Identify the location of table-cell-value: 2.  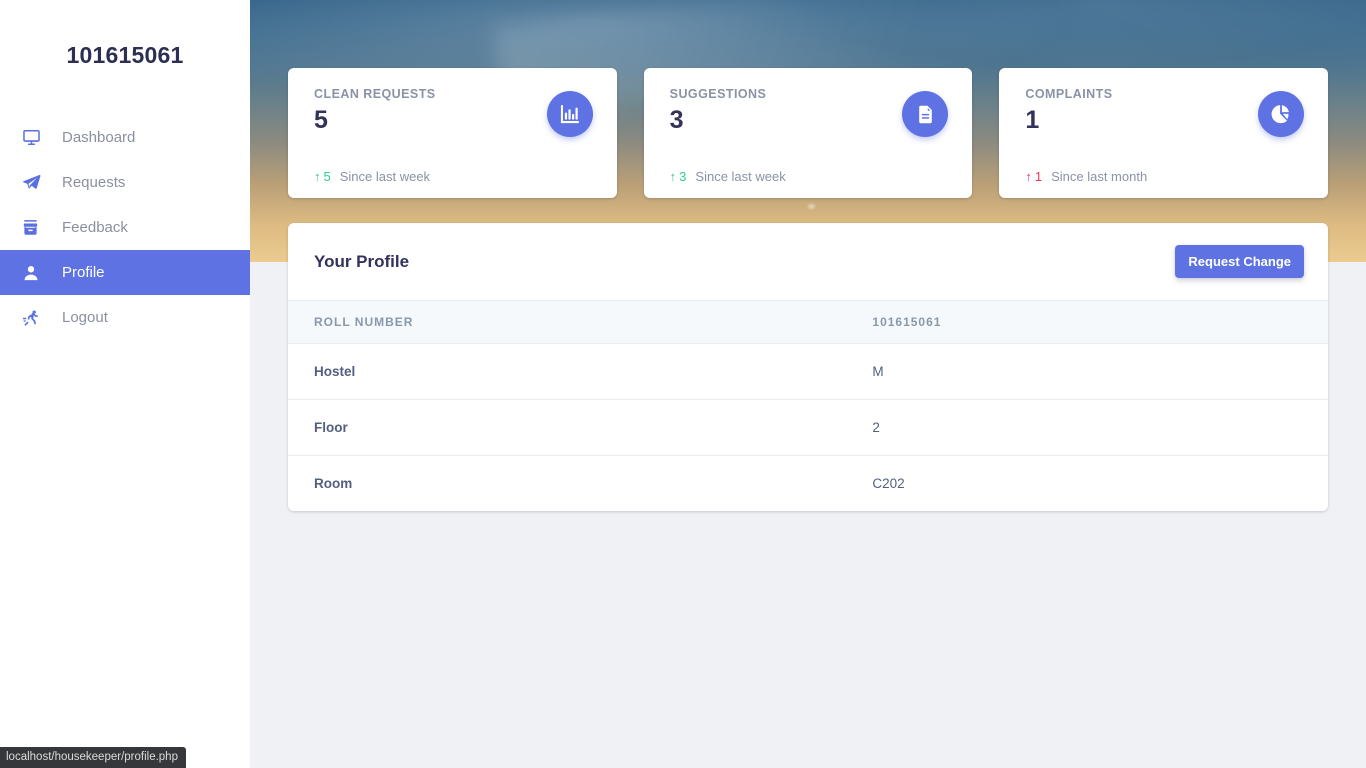
(1086, 427).